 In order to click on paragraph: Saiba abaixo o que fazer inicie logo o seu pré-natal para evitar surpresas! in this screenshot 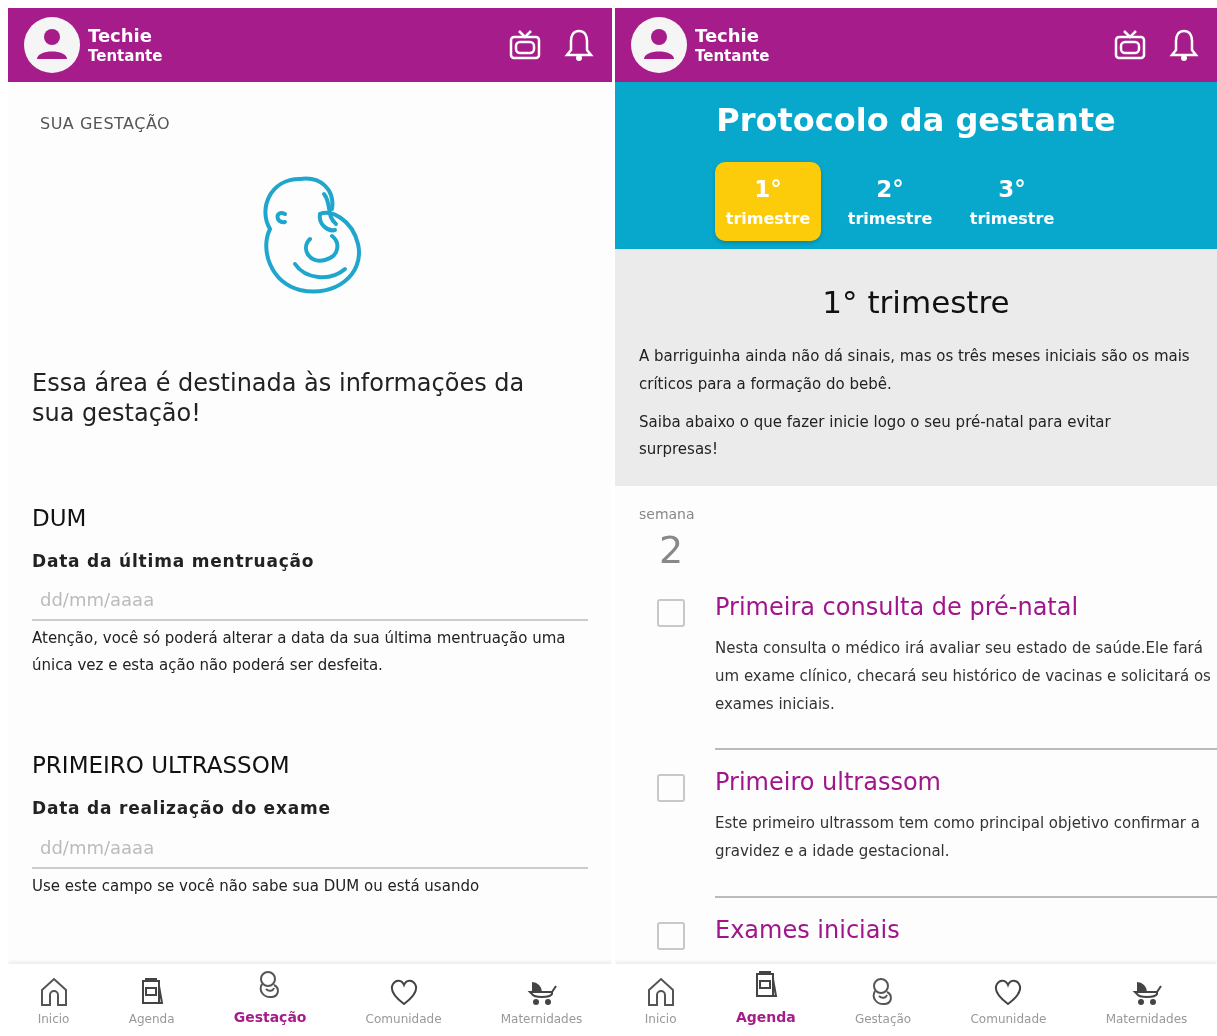, I will do `click(875, 436)`.